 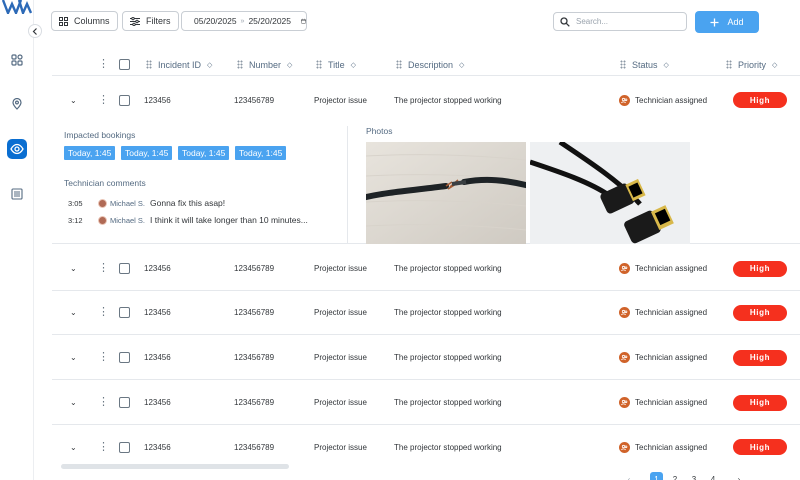 I want to click on header-label: Description, so click(x=431, y=64).